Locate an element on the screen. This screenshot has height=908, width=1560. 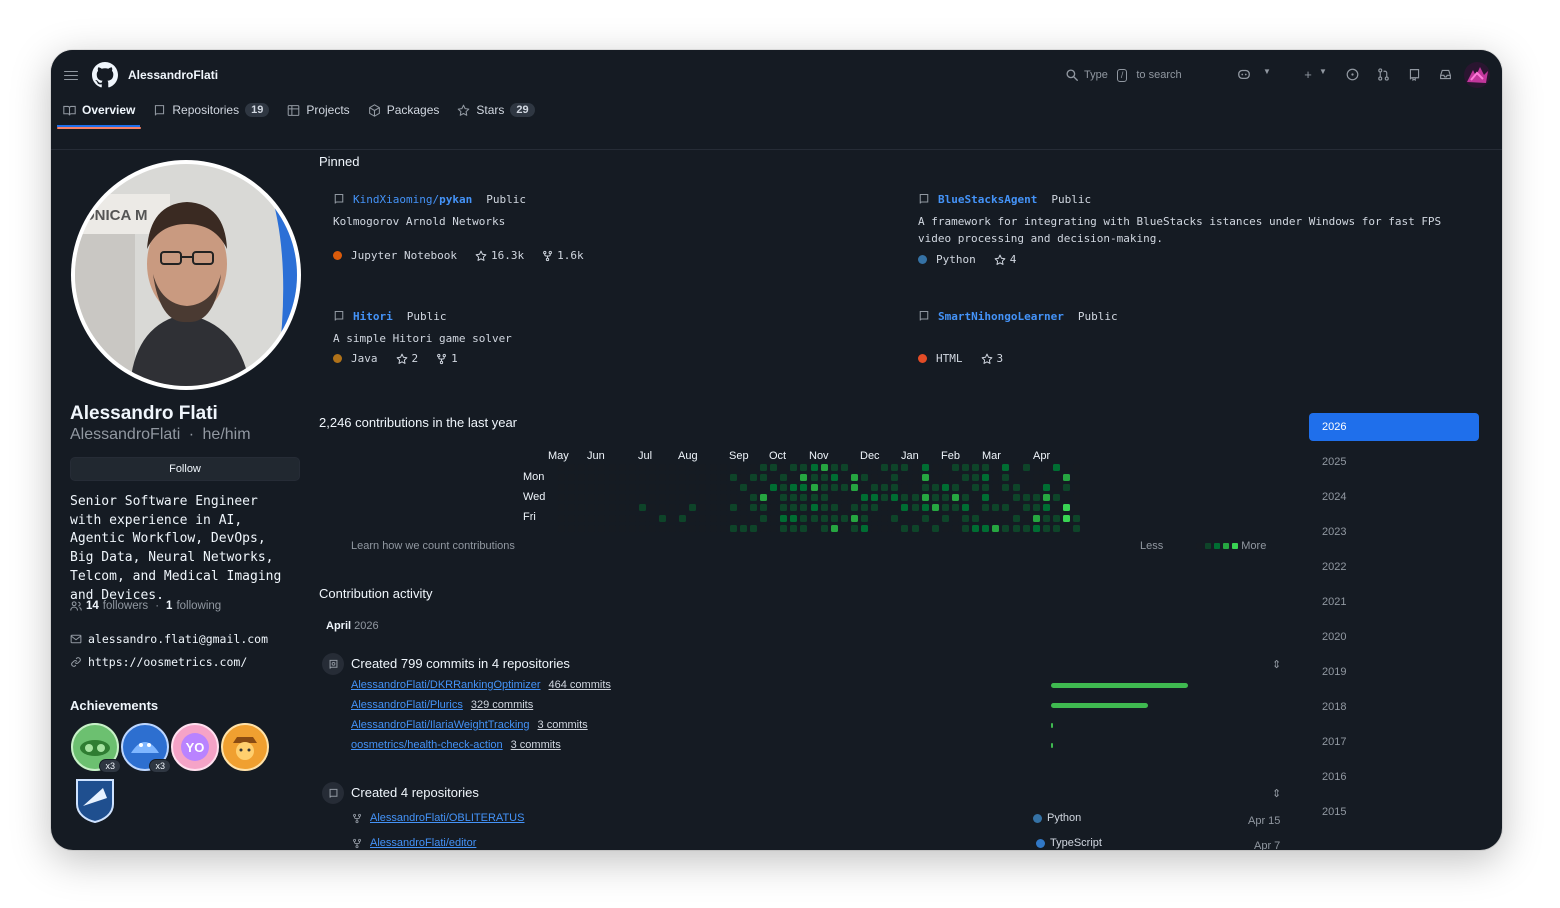
year-link-2020: 2020 is located at coordinates (1394, 637).